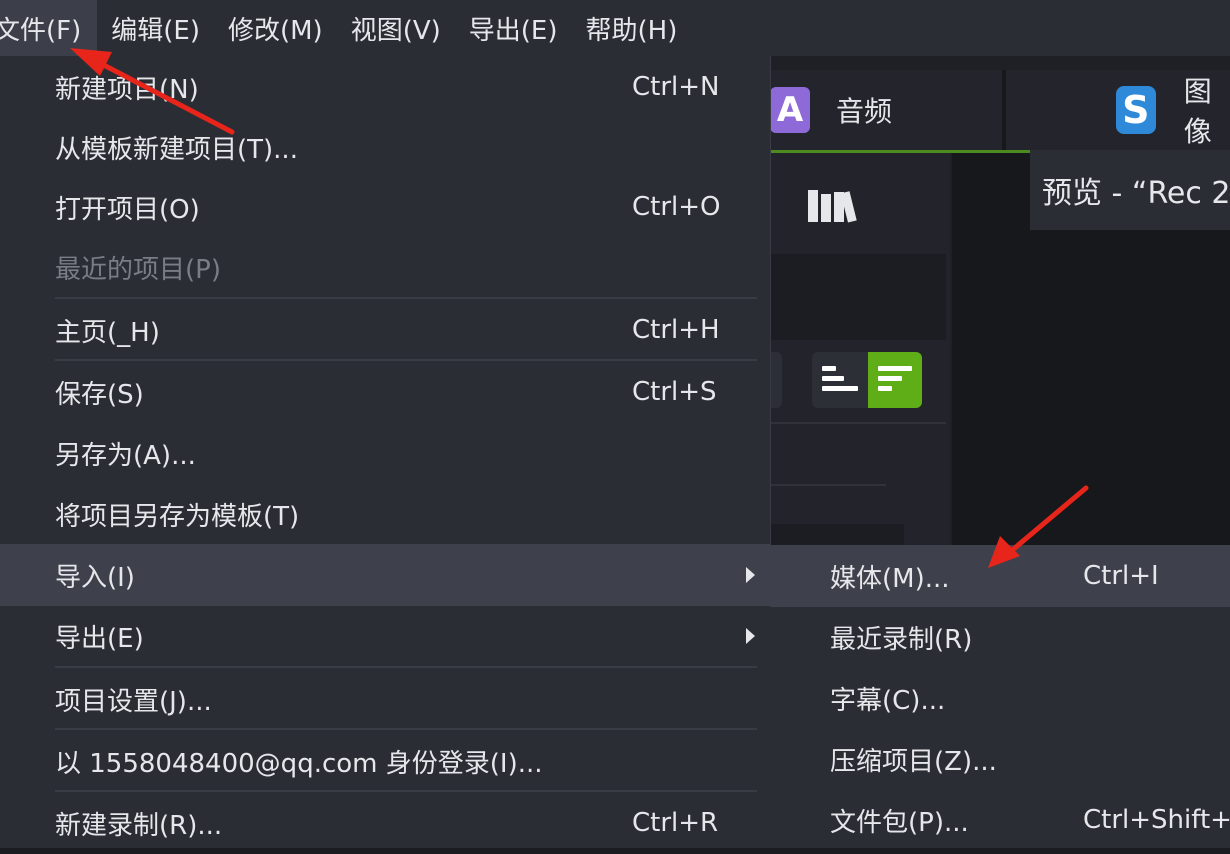  What do you see at coordinates (632, 28) in the screenshot?
I see `menu-help: 帮助(H)` at bounding box center [632, 28].